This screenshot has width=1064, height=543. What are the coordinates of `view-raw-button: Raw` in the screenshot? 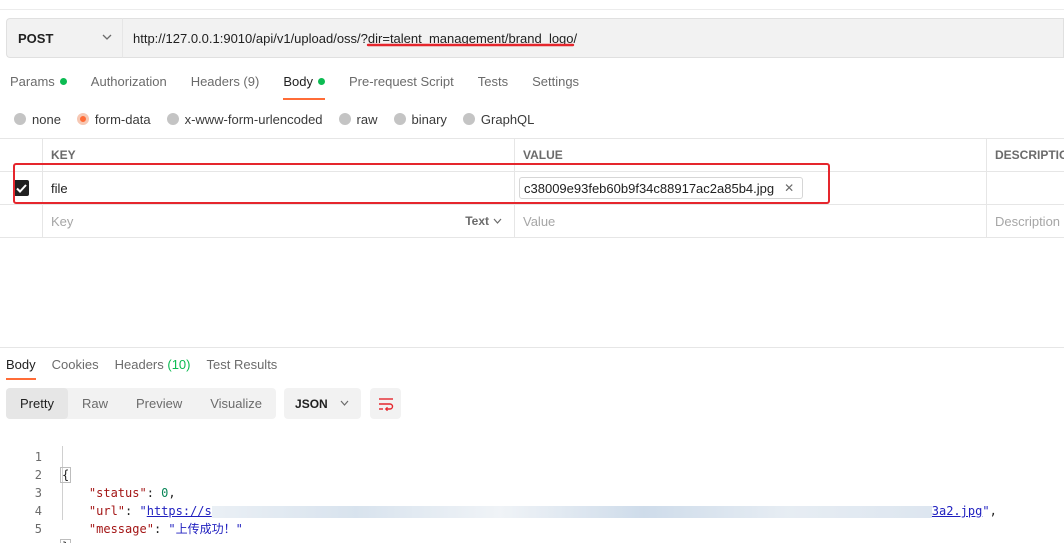 It's located at (95, 403).